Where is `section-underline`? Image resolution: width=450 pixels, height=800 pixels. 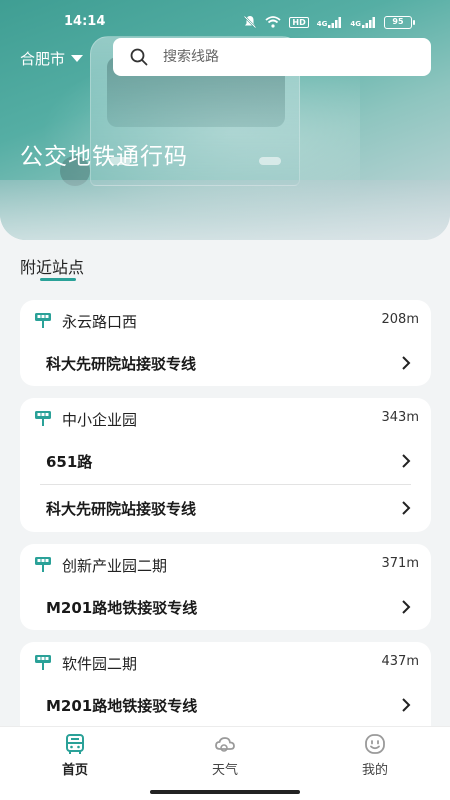
section-underline is located at coordinates (58, 279).